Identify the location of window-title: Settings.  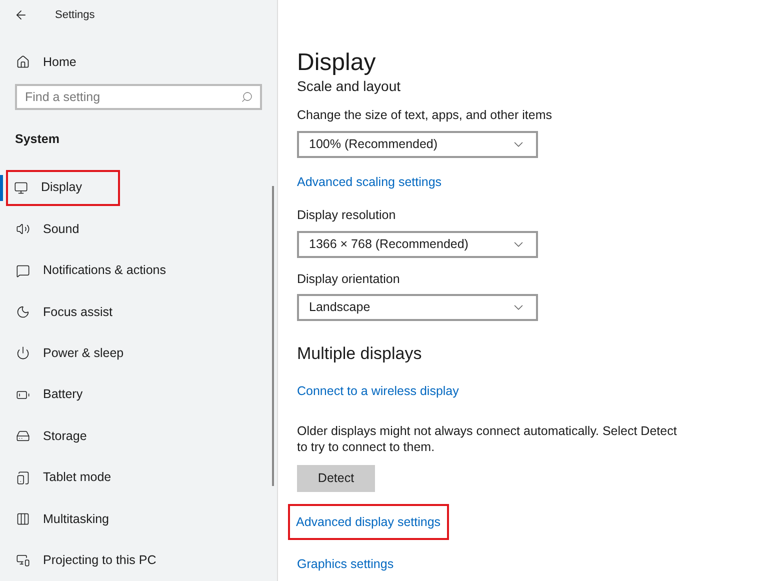
(75, 15).